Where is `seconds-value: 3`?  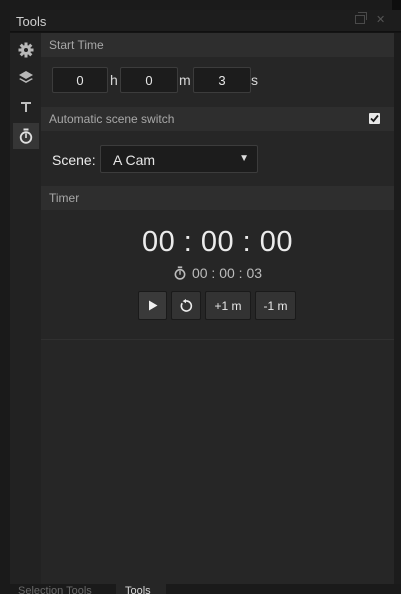 seconds-value: 3 is located at coordinates (222, 80).